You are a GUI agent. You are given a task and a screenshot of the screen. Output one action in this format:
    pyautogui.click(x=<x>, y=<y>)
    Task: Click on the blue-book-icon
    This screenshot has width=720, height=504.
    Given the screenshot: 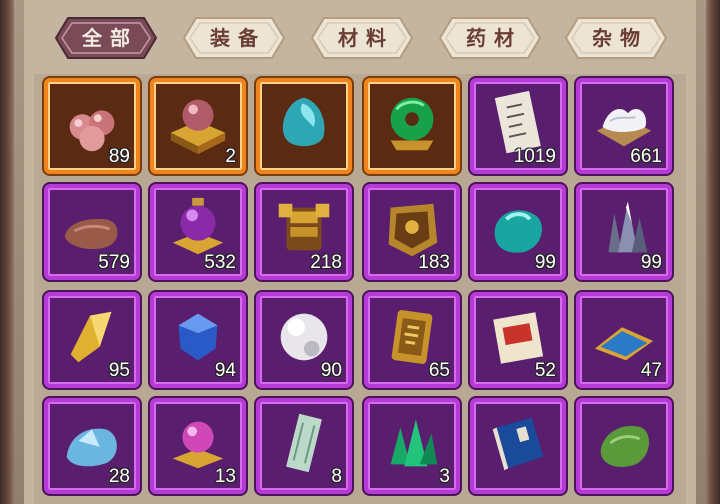 What is the action you would take?
    pyautogui.click(x=518, y=443)
    